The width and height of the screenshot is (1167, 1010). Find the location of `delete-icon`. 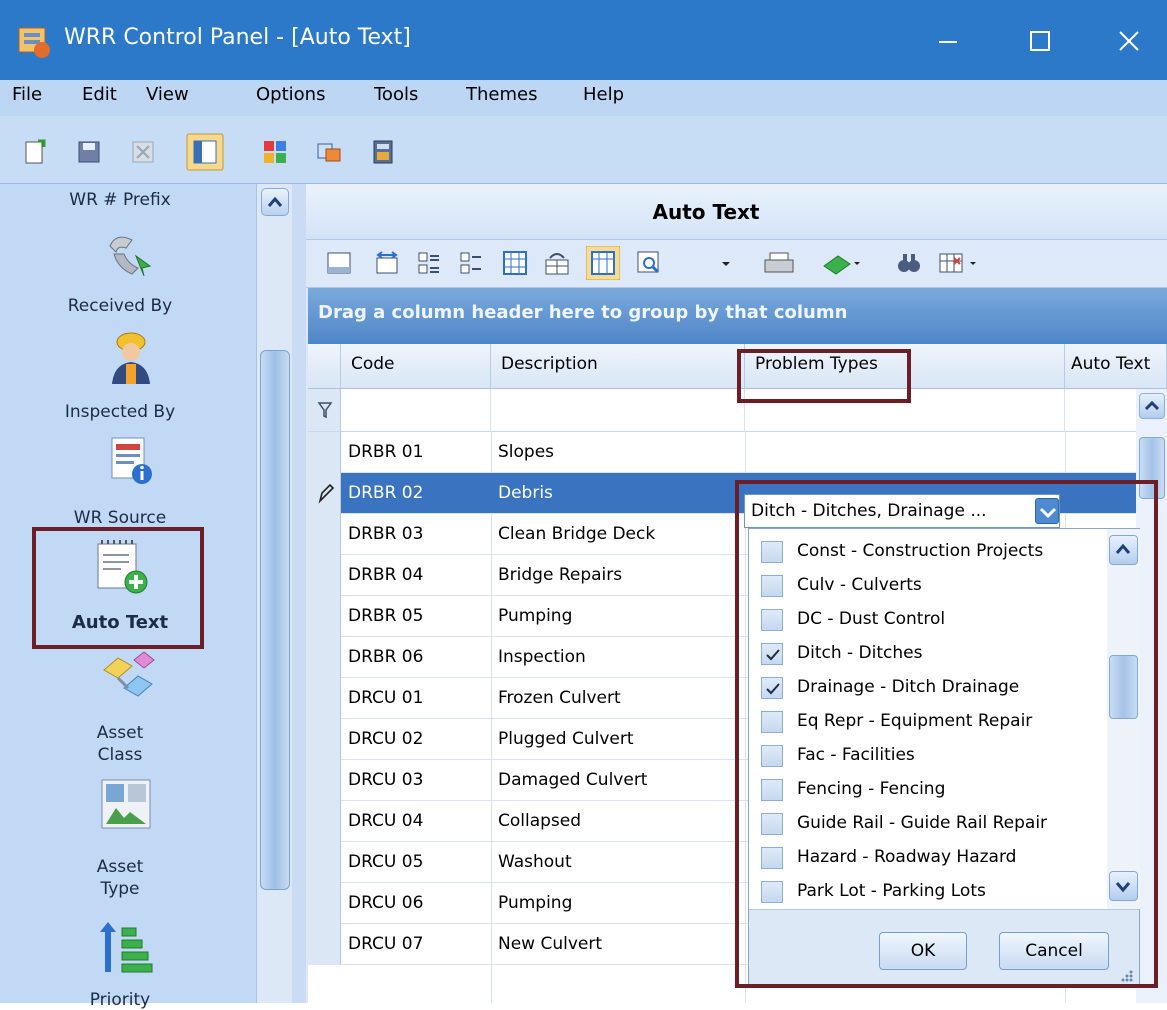

delete-icon is located at coordinates (143, 152).